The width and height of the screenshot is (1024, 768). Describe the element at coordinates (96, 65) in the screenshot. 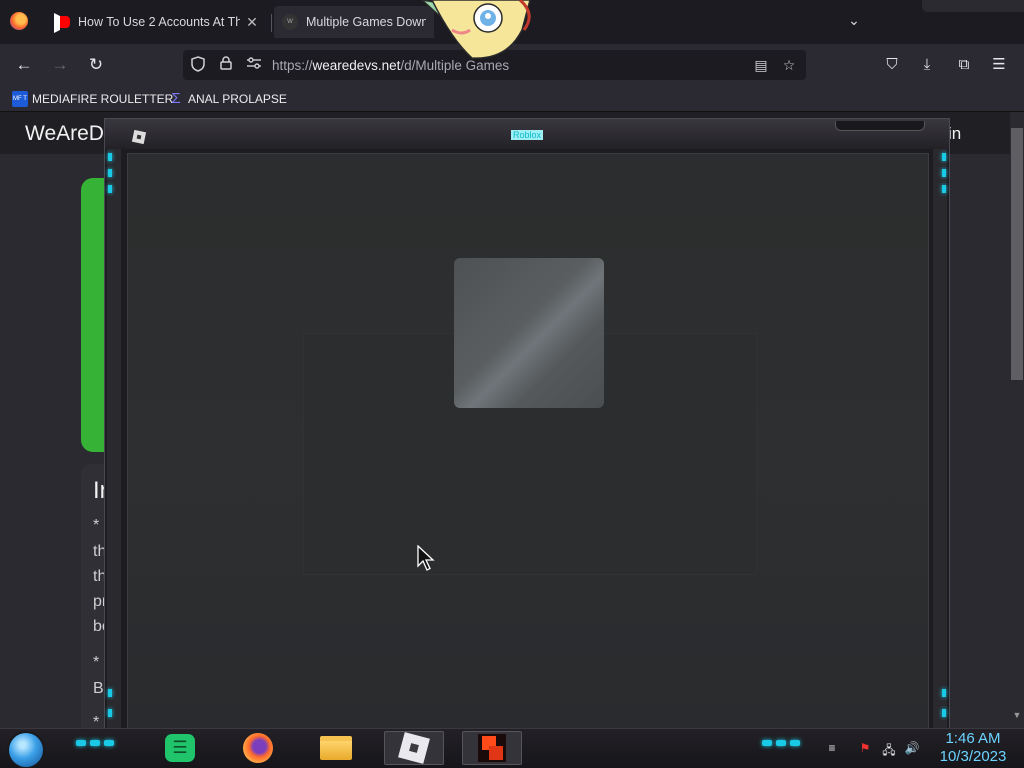

I see `reload-button: ↻` at that location.